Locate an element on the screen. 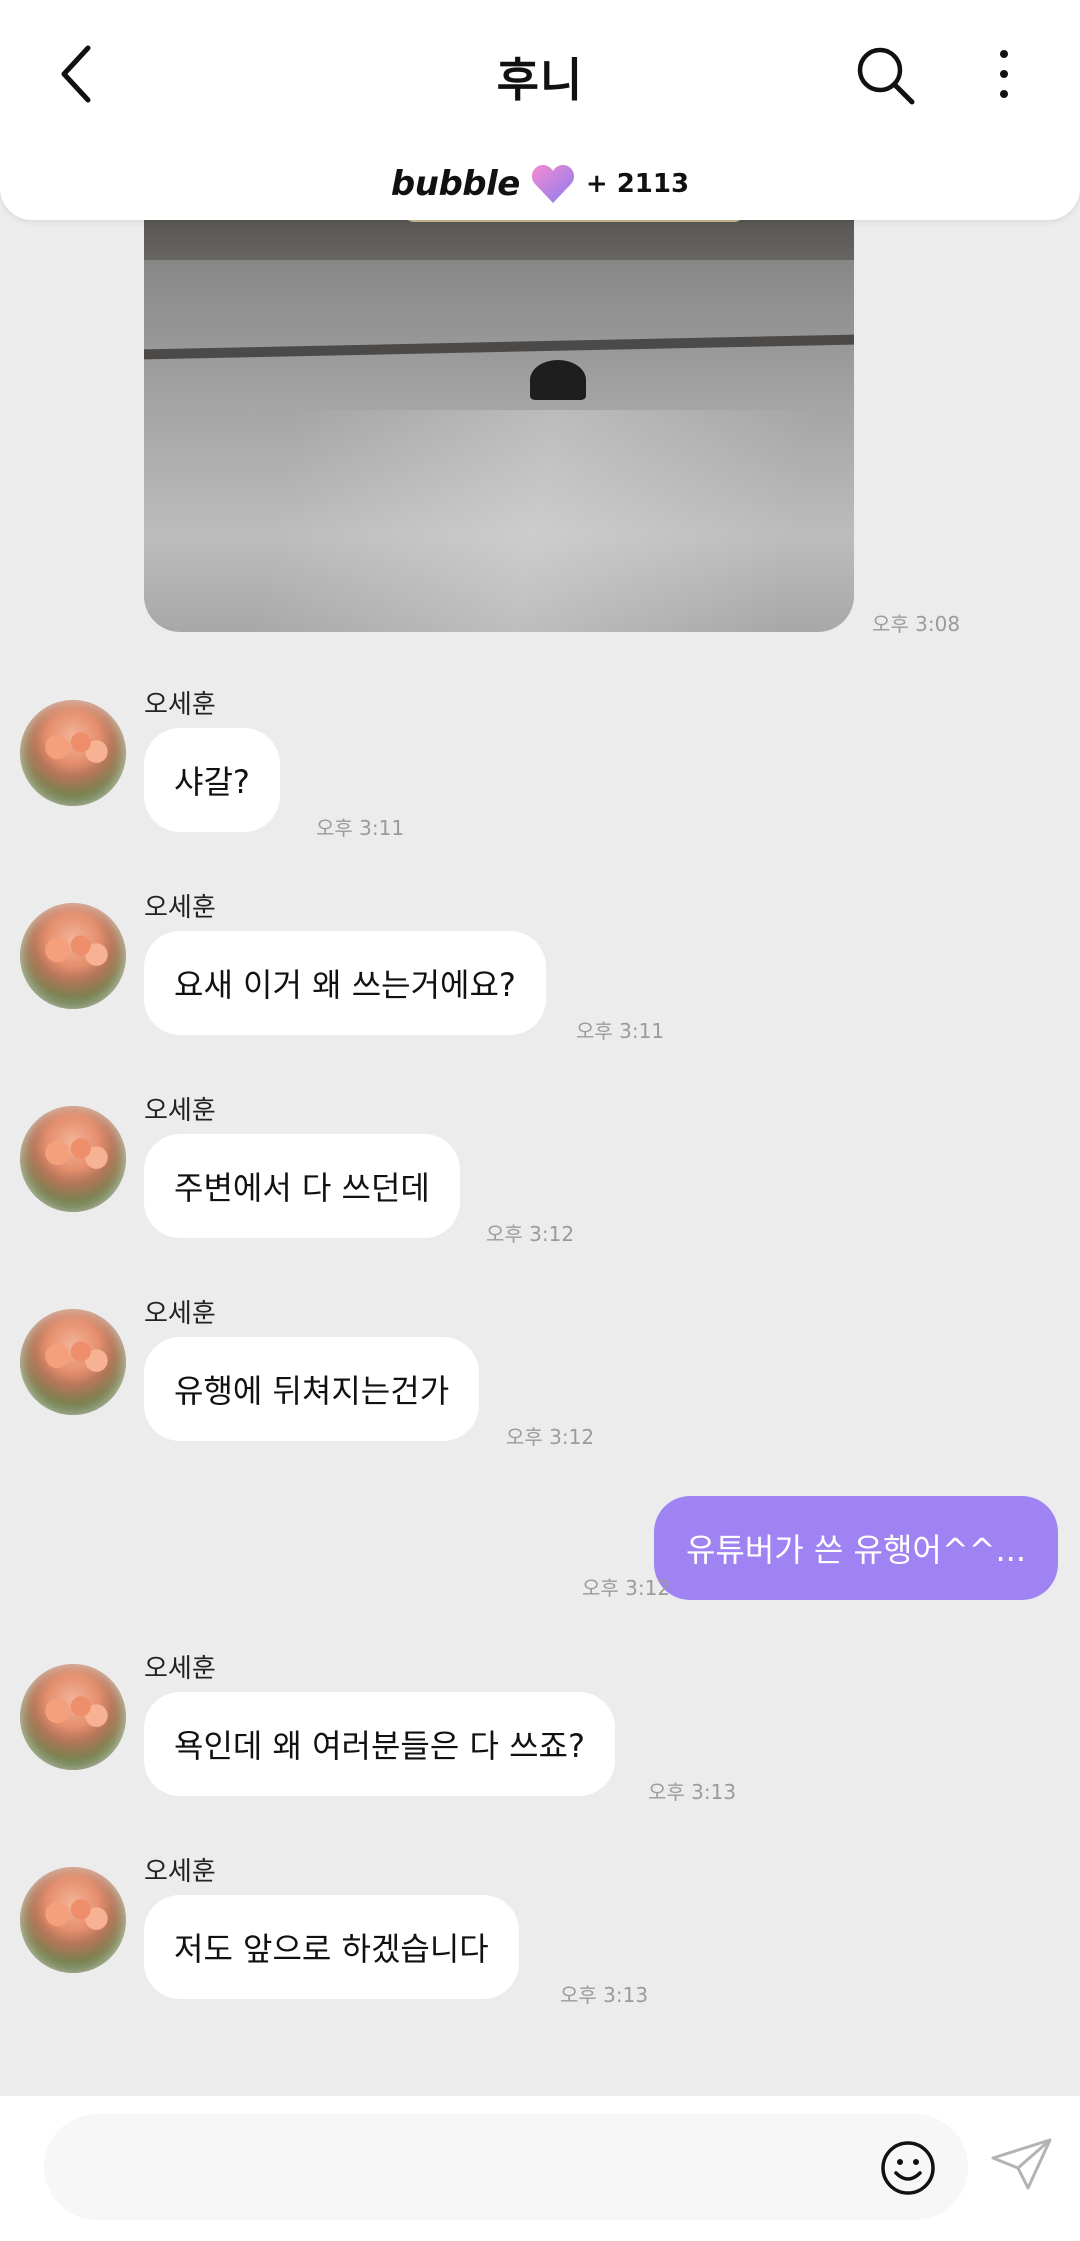  message-group: 오세훈 요새 이거 왜 쓰는거에요? 오후 3:11 is located at coordinates (540, 982).